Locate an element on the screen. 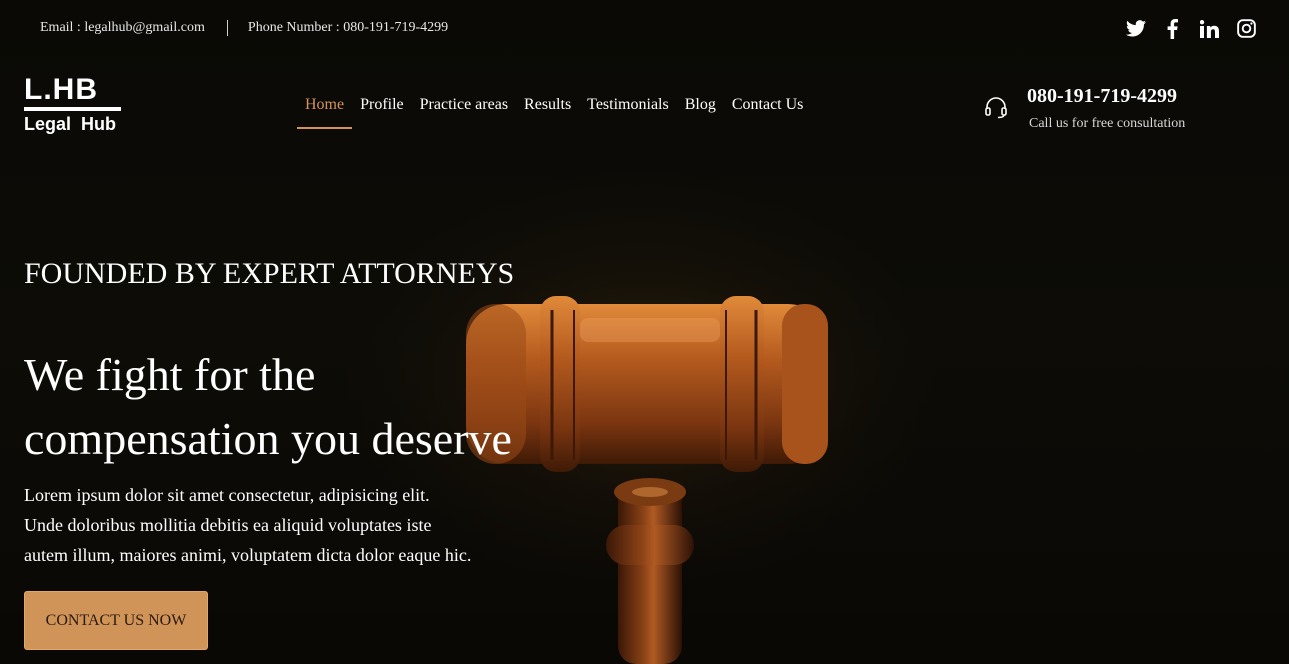 This screenshot has width=1289, height=664. headline-line-1: We fight for the is located at coordinates (170, 374).